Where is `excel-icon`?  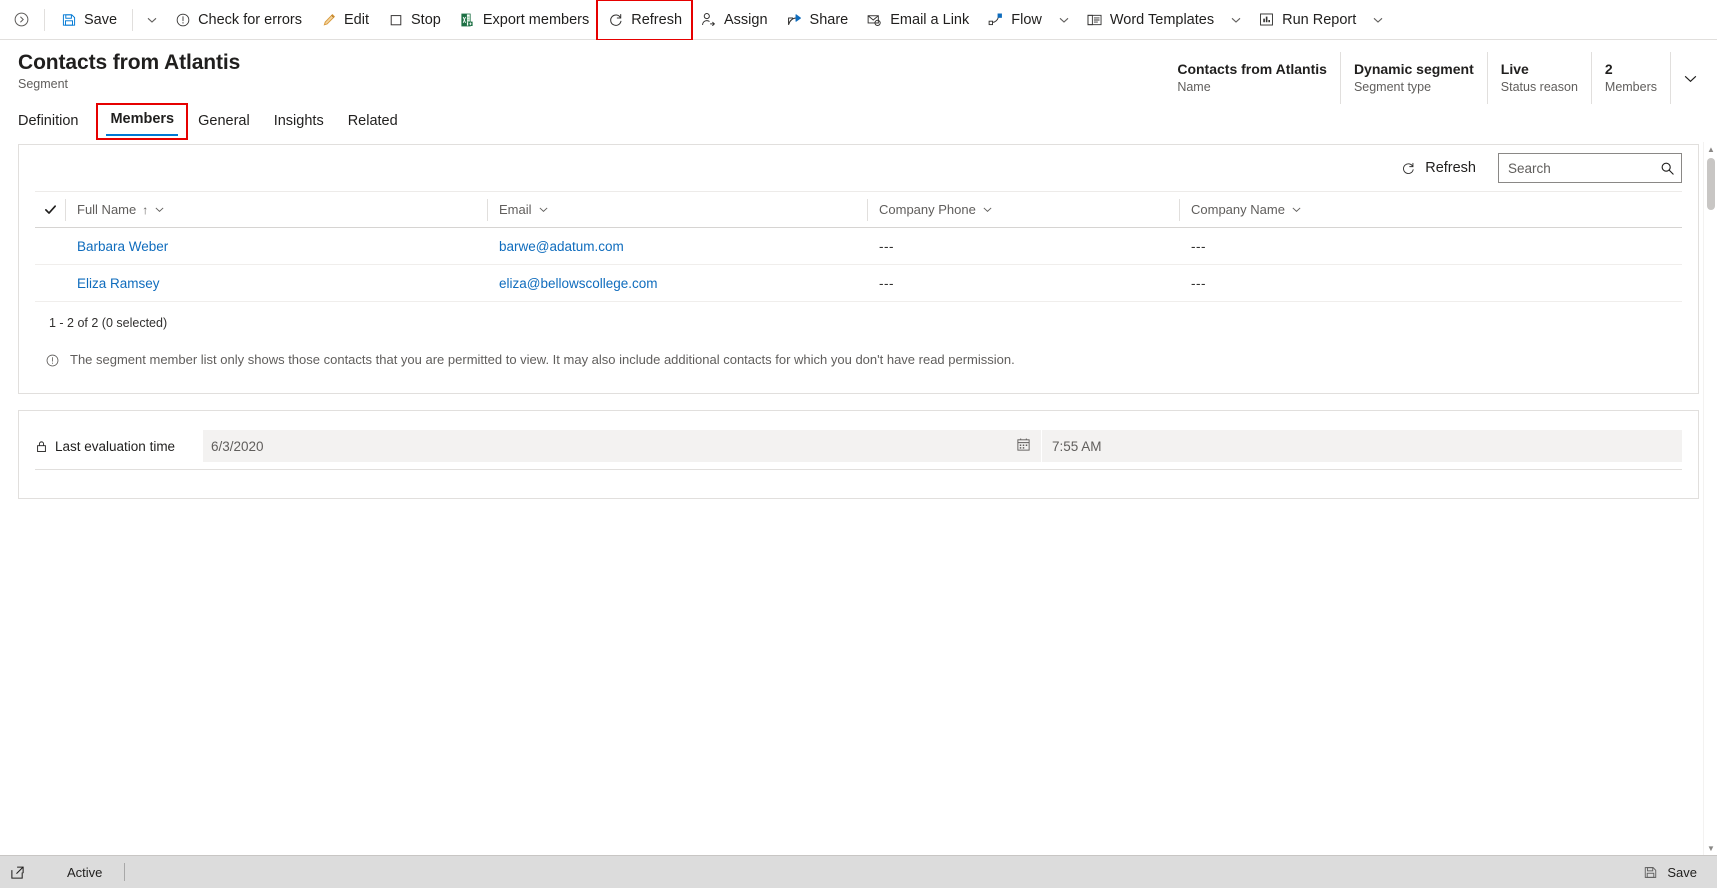
excel-icon is located at coordinates (467, 19).